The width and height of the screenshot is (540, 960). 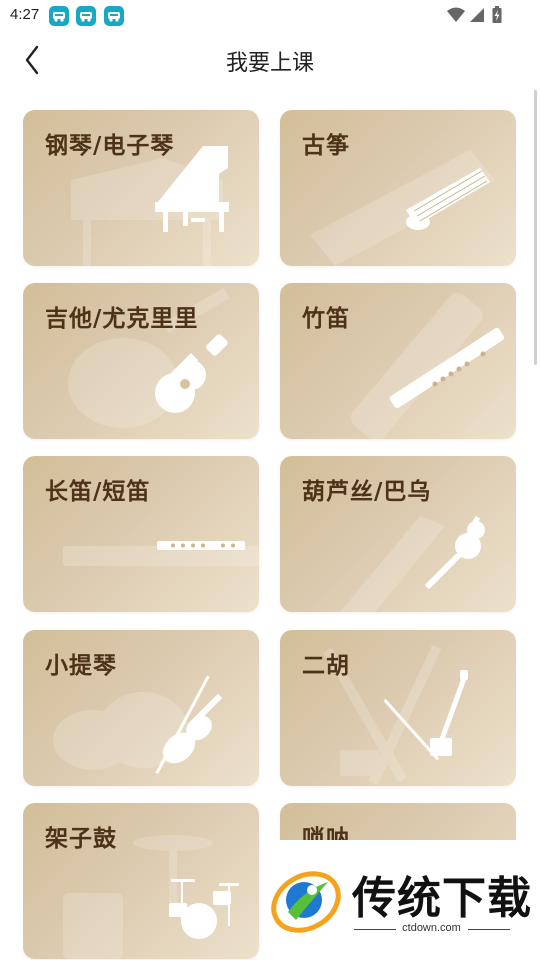 What do you see at coordinates (398, 708) in the screenshot?
I see `instrument-card-erhu: 二胡` at bounding box center [398, 708].